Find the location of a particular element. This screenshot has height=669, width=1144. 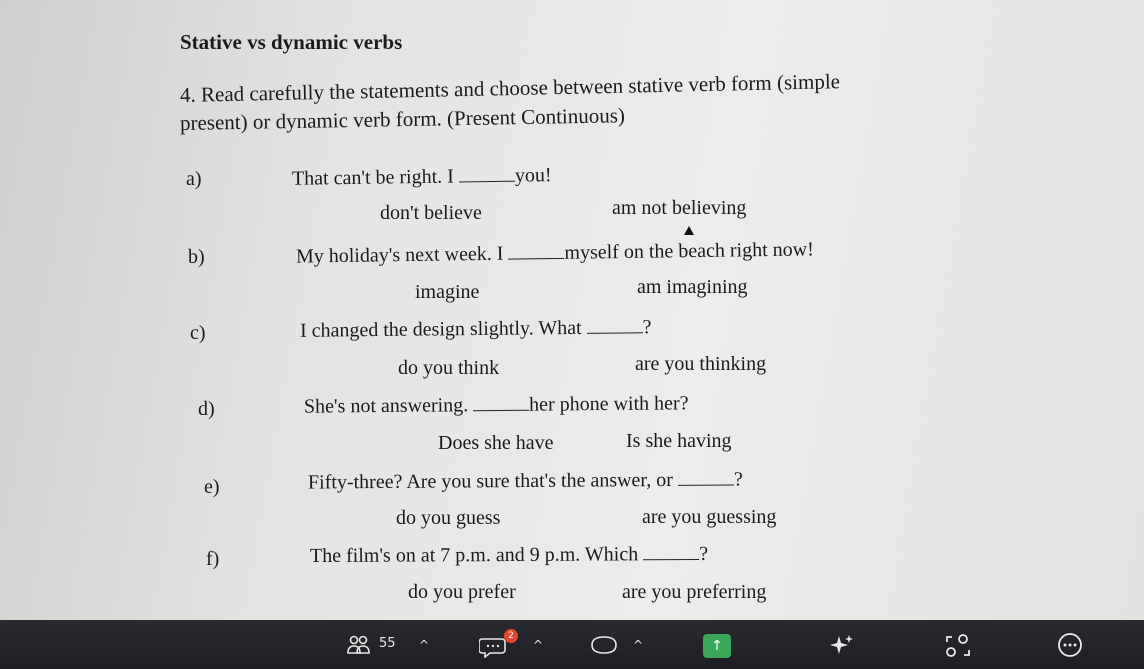

more-icon is located at coordinates (1070, 645).